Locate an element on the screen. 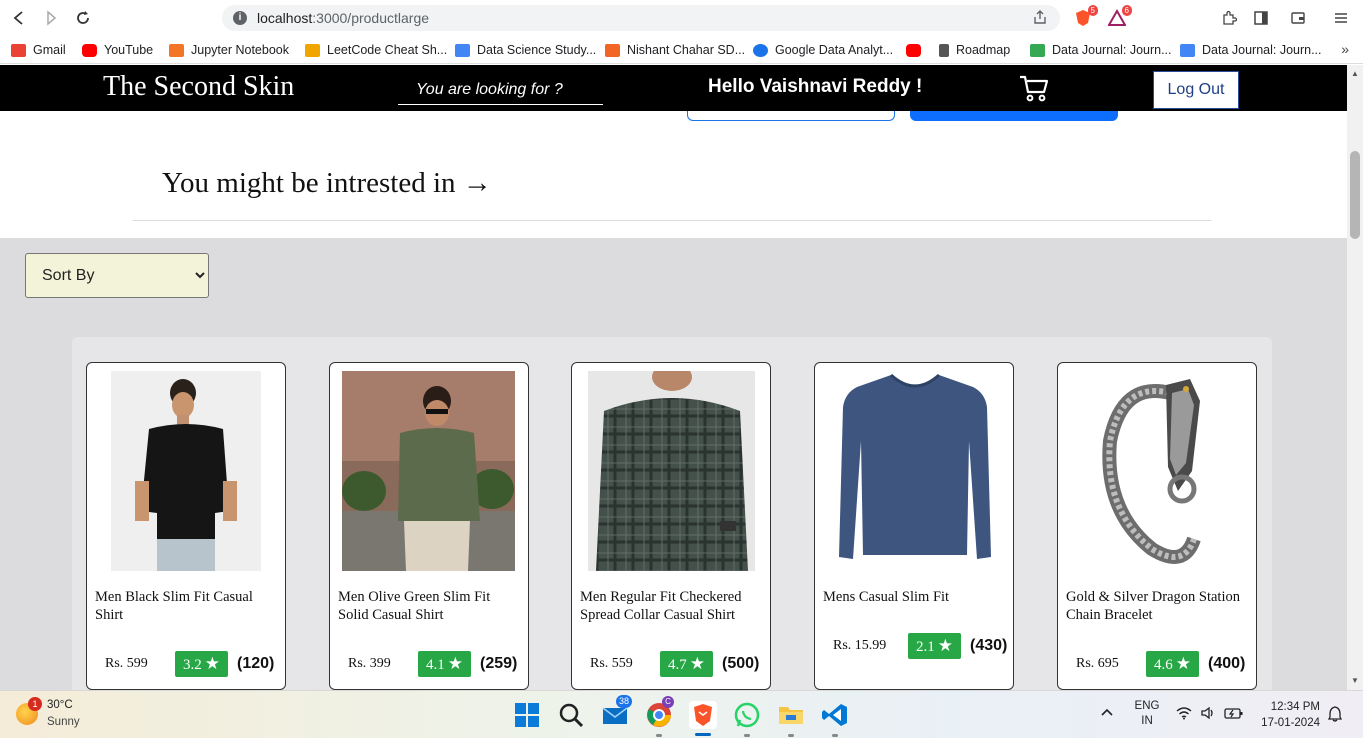 The width and height of the screenshot is (1363, 738). product-price: Rs. 399 is located at coordinates (369, 663).